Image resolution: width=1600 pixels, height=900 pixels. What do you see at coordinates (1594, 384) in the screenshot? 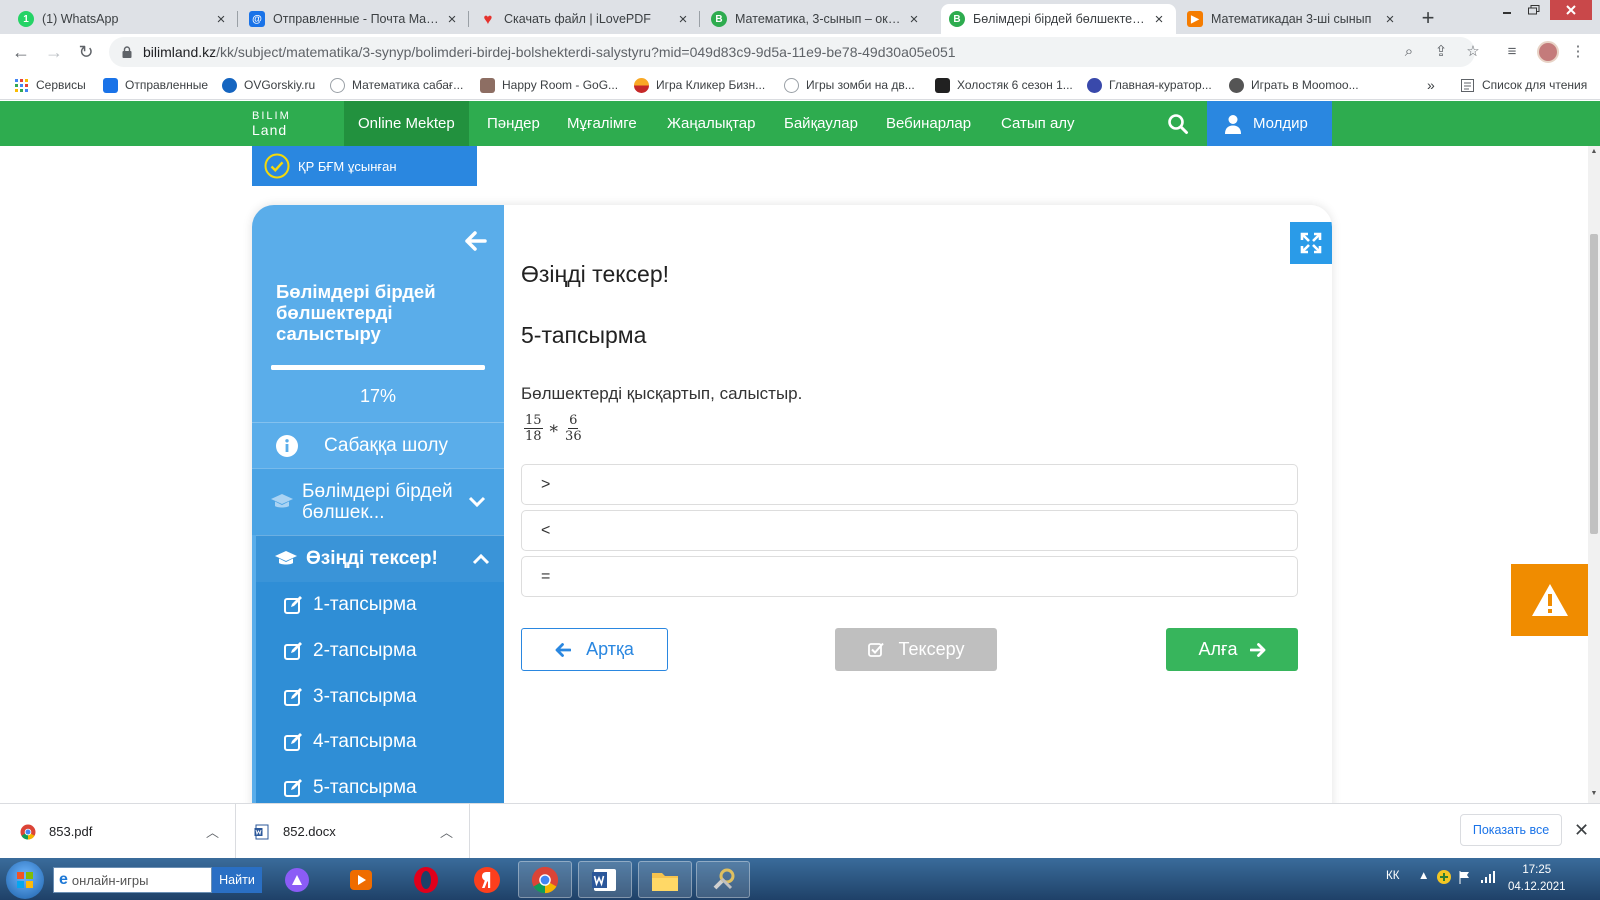
I see `scrollbar-thumb` at bounding box center [1594, 384].